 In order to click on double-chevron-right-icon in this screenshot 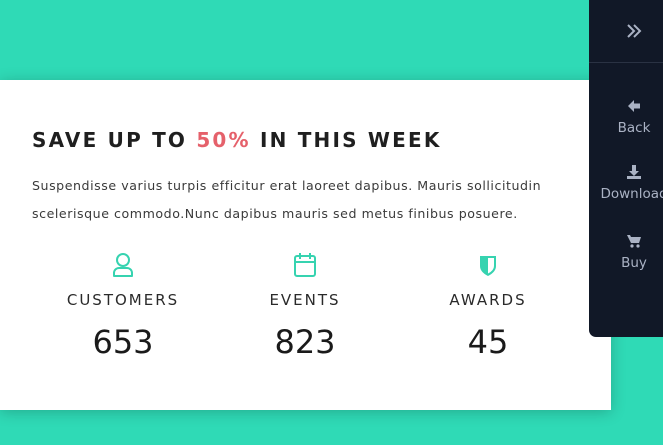, I will do `click(634, 31)`.